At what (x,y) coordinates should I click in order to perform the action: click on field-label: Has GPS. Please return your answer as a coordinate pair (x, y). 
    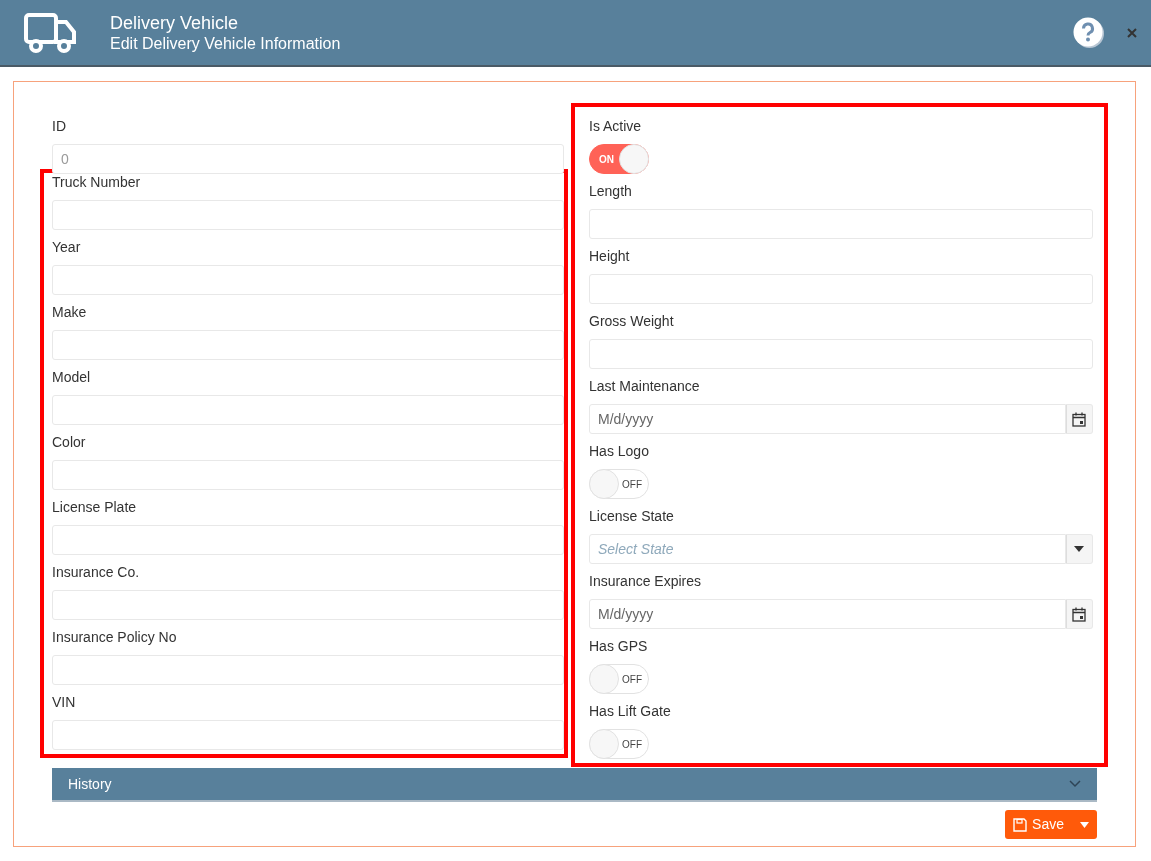
    Looking at the image, I should click on (619, 646).